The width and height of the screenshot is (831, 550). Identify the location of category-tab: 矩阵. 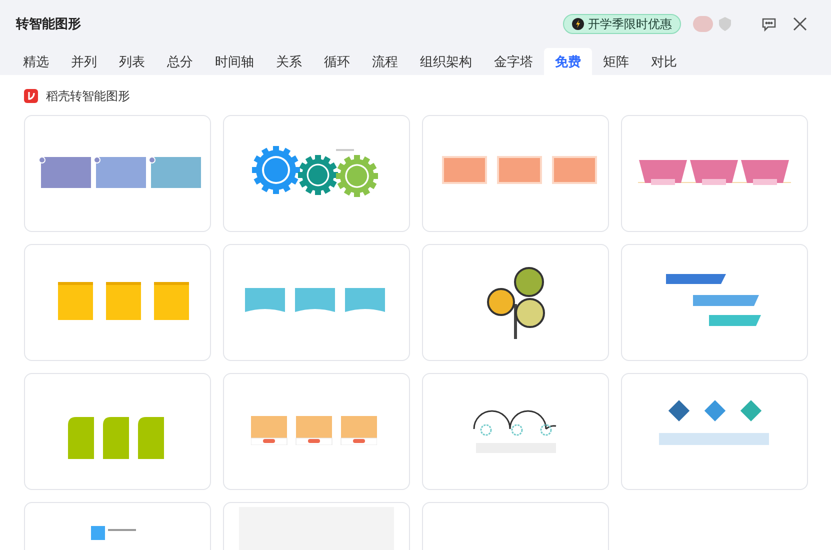
(616, 61).